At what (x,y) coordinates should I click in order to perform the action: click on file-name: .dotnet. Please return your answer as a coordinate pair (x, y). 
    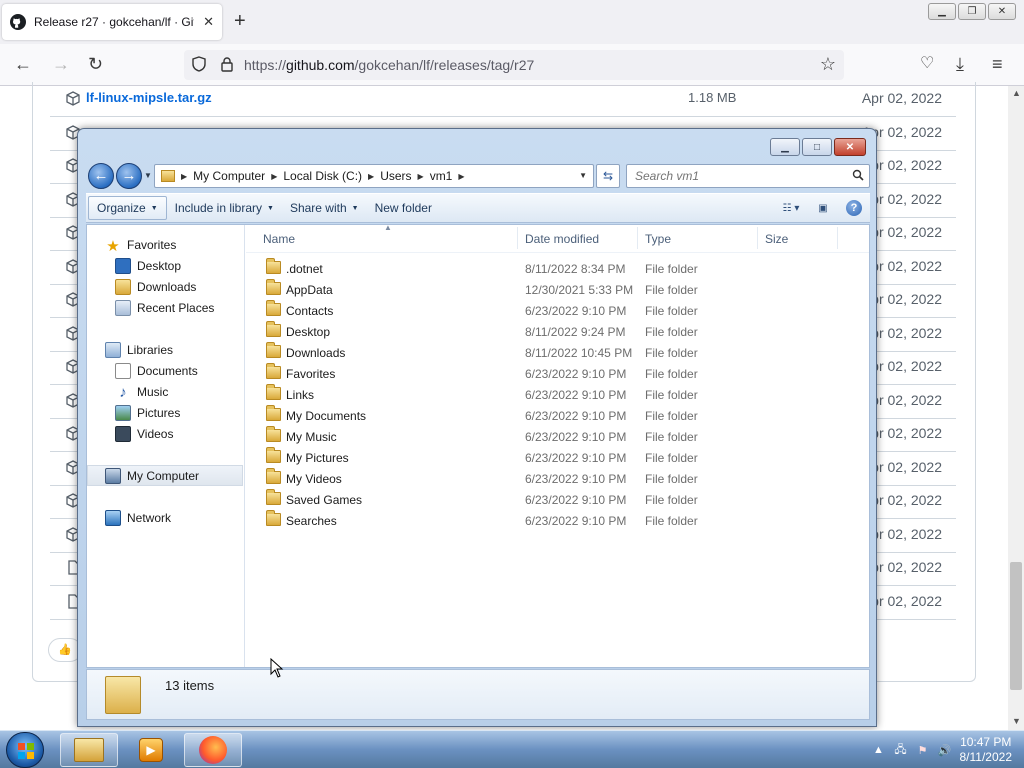
    Looking at the image, I should click on (304, 269).